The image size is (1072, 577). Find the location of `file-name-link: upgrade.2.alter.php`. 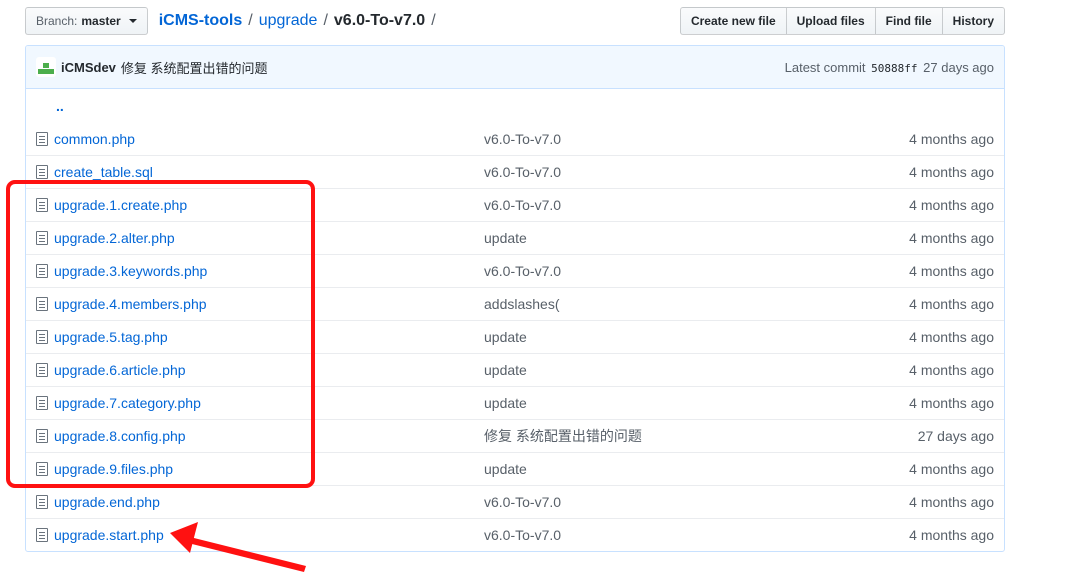

file-name-link: upgrade.2.alter.php is located at coordinates (114, 238).